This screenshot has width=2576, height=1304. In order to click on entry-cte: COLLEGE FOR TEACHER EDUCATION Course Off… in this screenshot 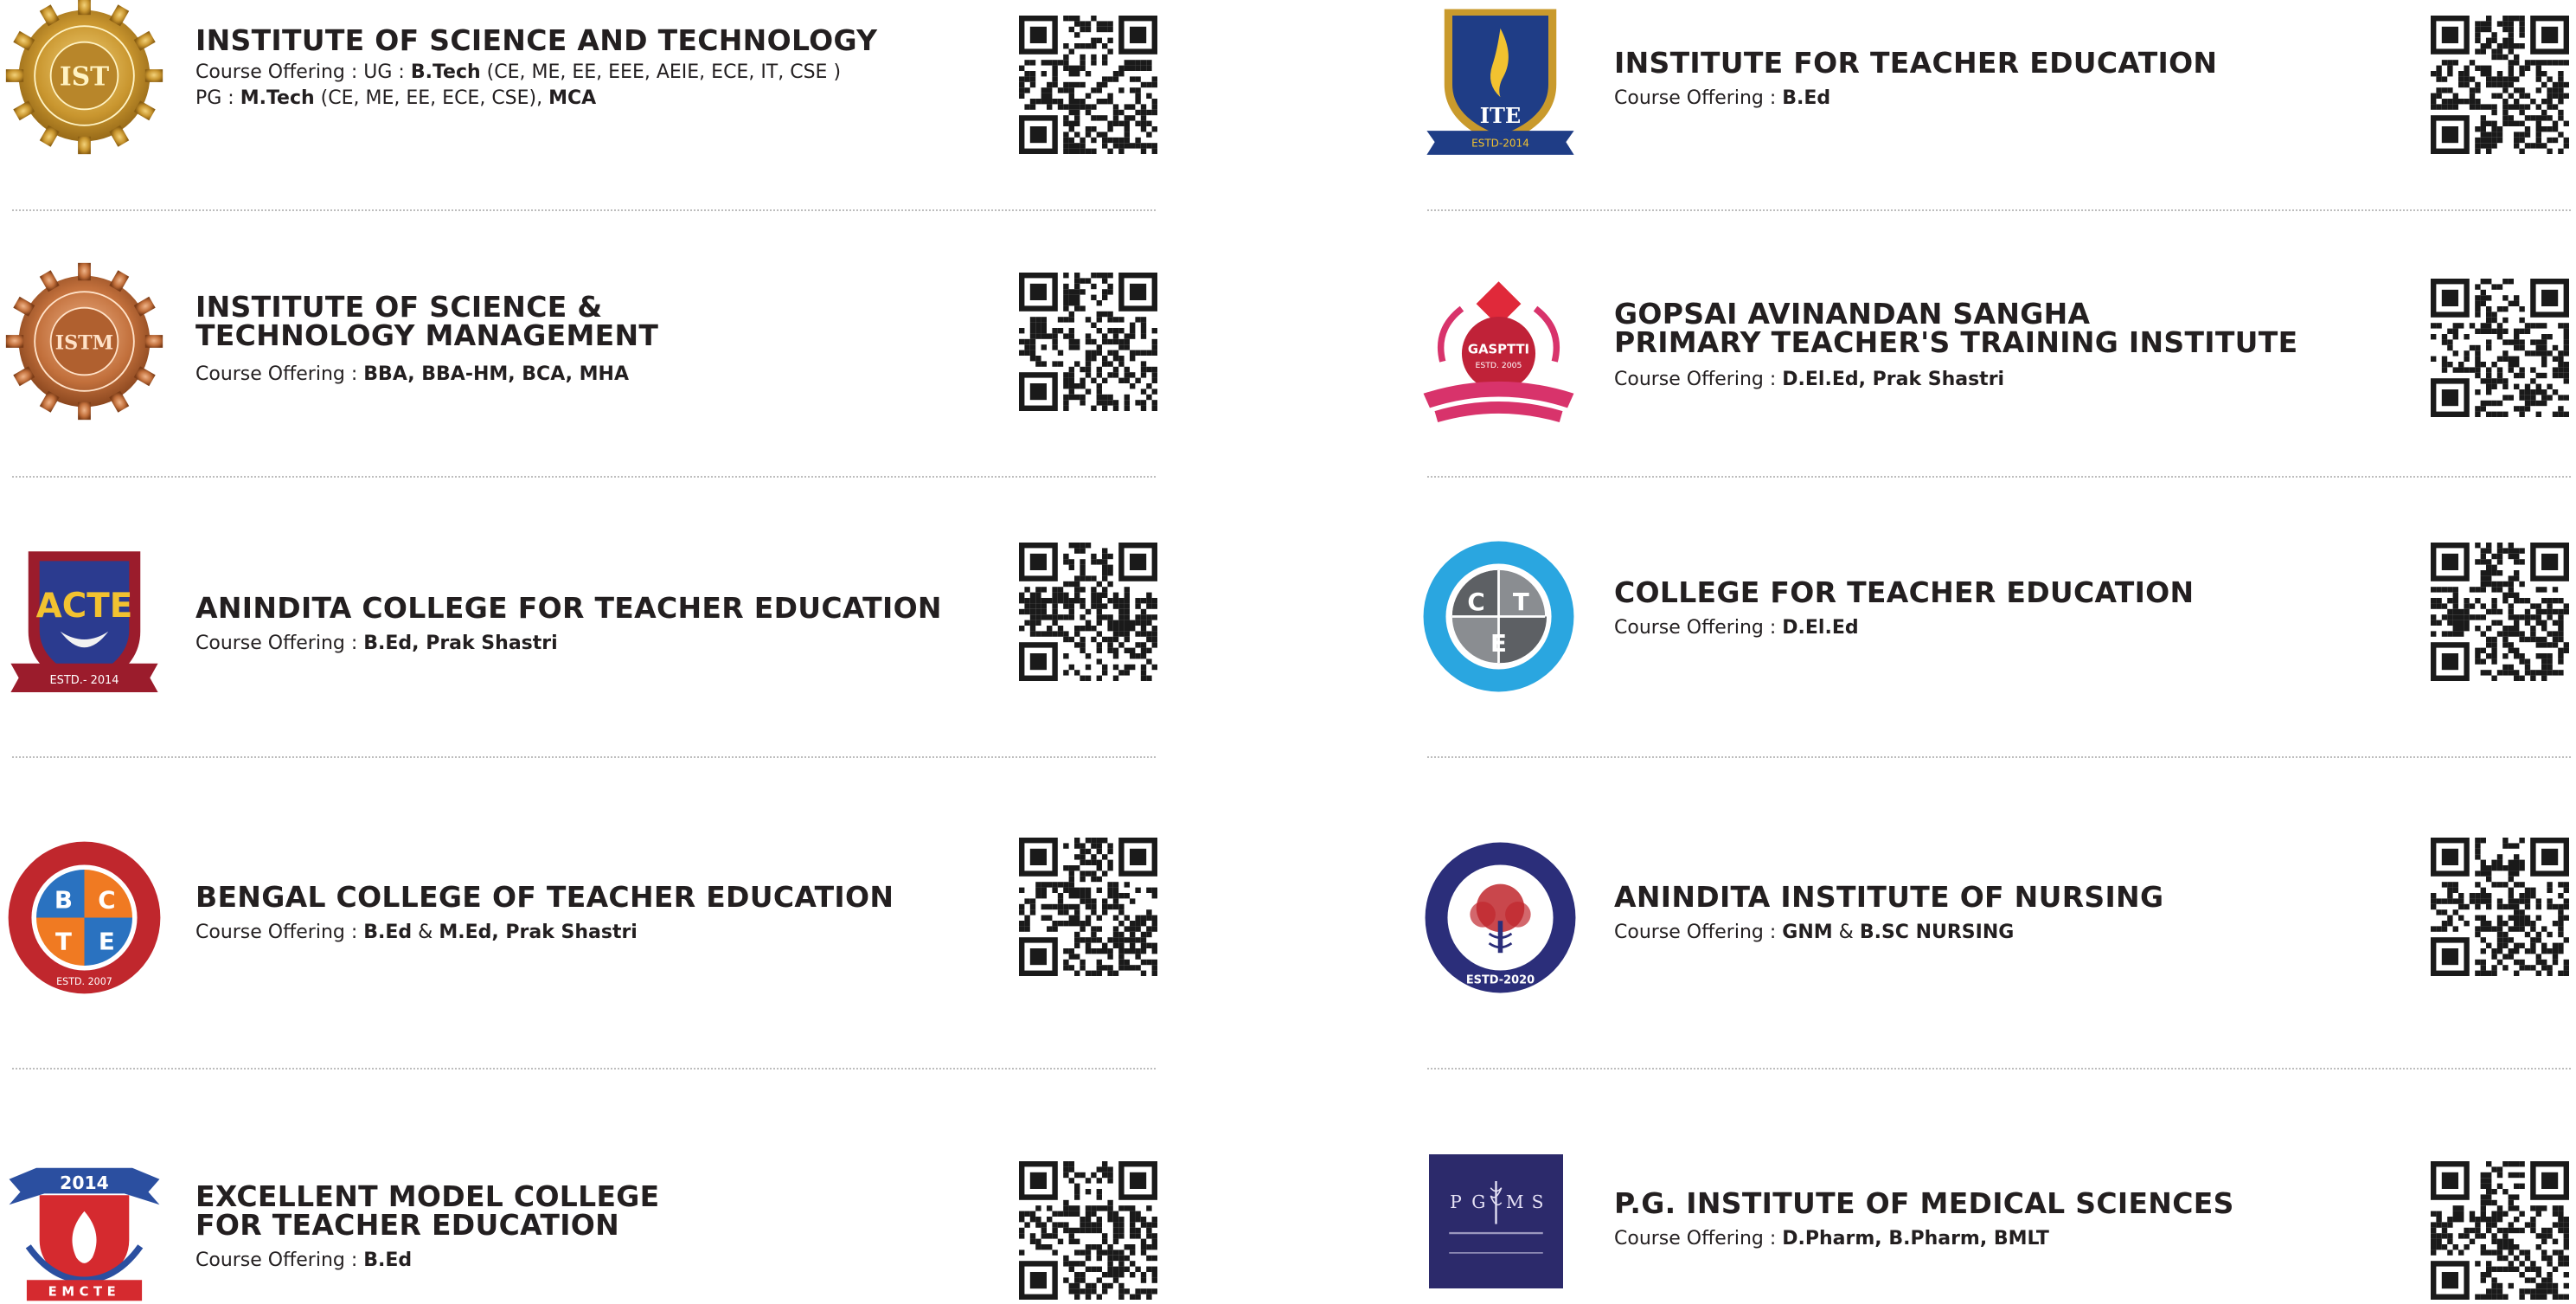, I will do `click(1904, 609)`.